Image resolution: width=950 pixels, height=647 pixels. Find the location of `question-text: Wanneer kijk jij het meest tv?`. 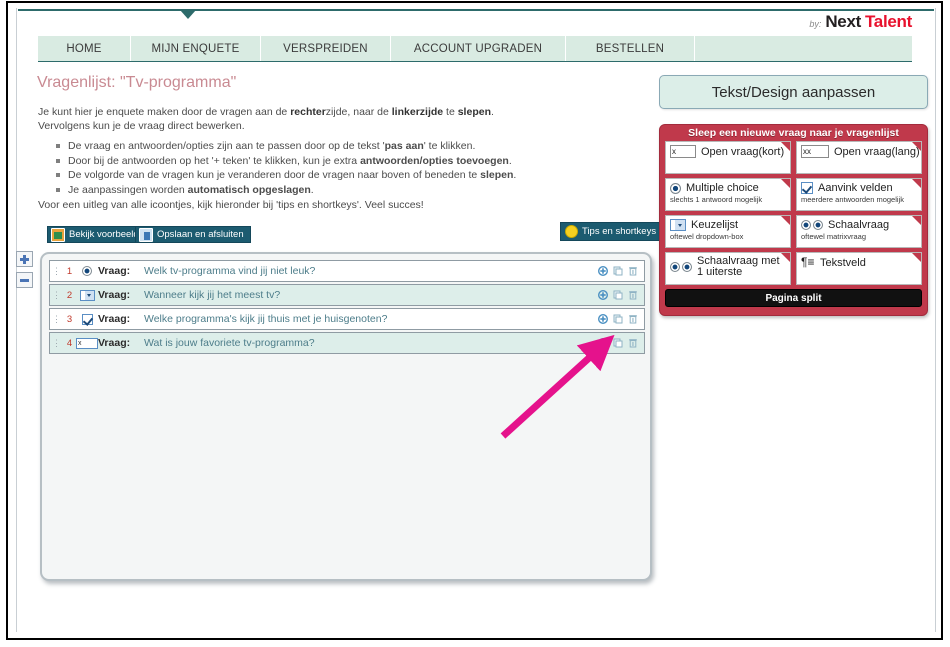

question-text: Wanneer kijk jij het meest tv? is located at coordinates (371, 295).